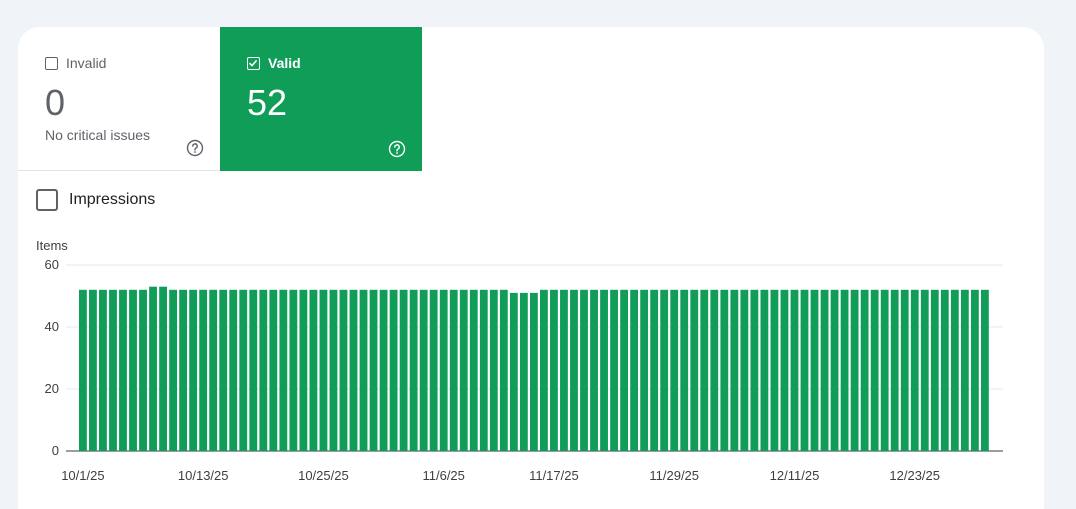 This screenshot has width=1076, height=509. Describe the element at coordinates (321, 99) in the screenshot. I see `valid-tile: Valid 52` at that location.